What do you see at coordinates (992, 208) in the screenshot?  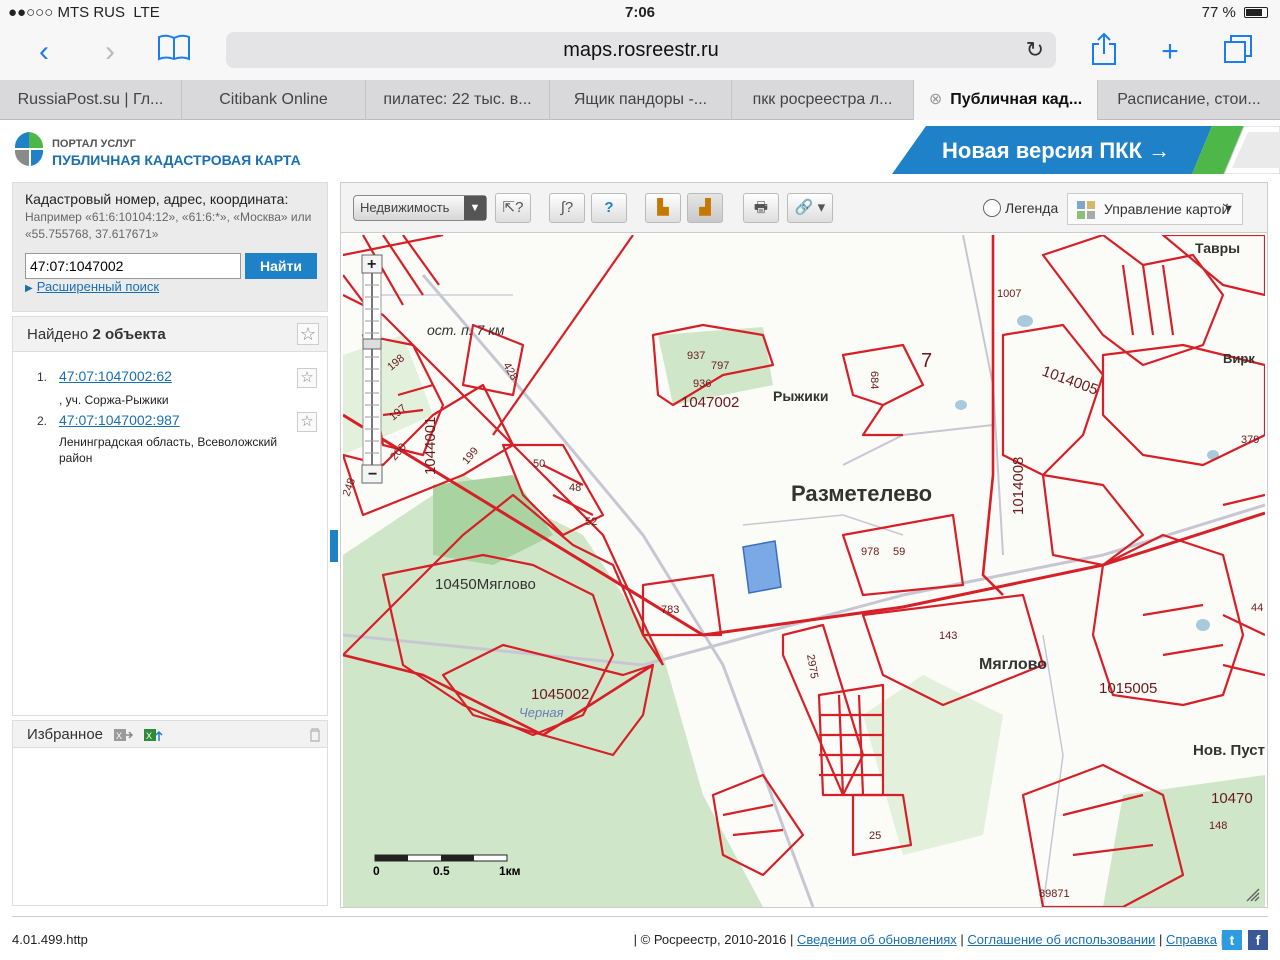 I see `legend-checkbox` at bounding box center [992, 208].